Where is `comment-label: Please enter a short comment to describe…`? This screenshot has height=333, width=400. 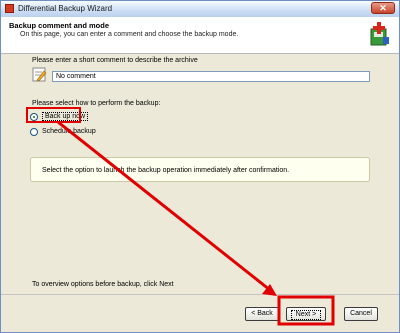 comment-label: Please enter a short comment to describe… is located at coordinates (115, 60).